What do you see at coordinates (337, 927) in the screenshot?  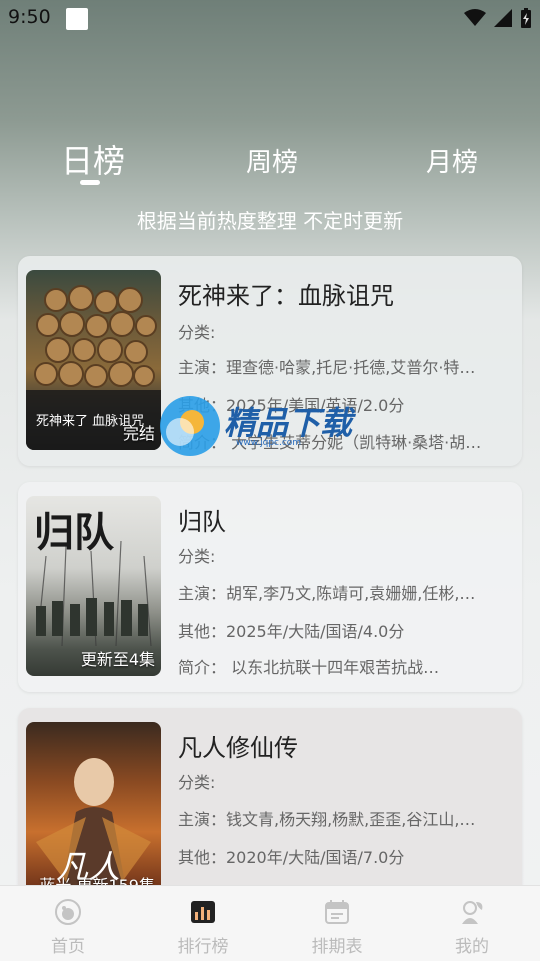 I see `nav-schedule: 排期表` at bounding box center [337, 927].